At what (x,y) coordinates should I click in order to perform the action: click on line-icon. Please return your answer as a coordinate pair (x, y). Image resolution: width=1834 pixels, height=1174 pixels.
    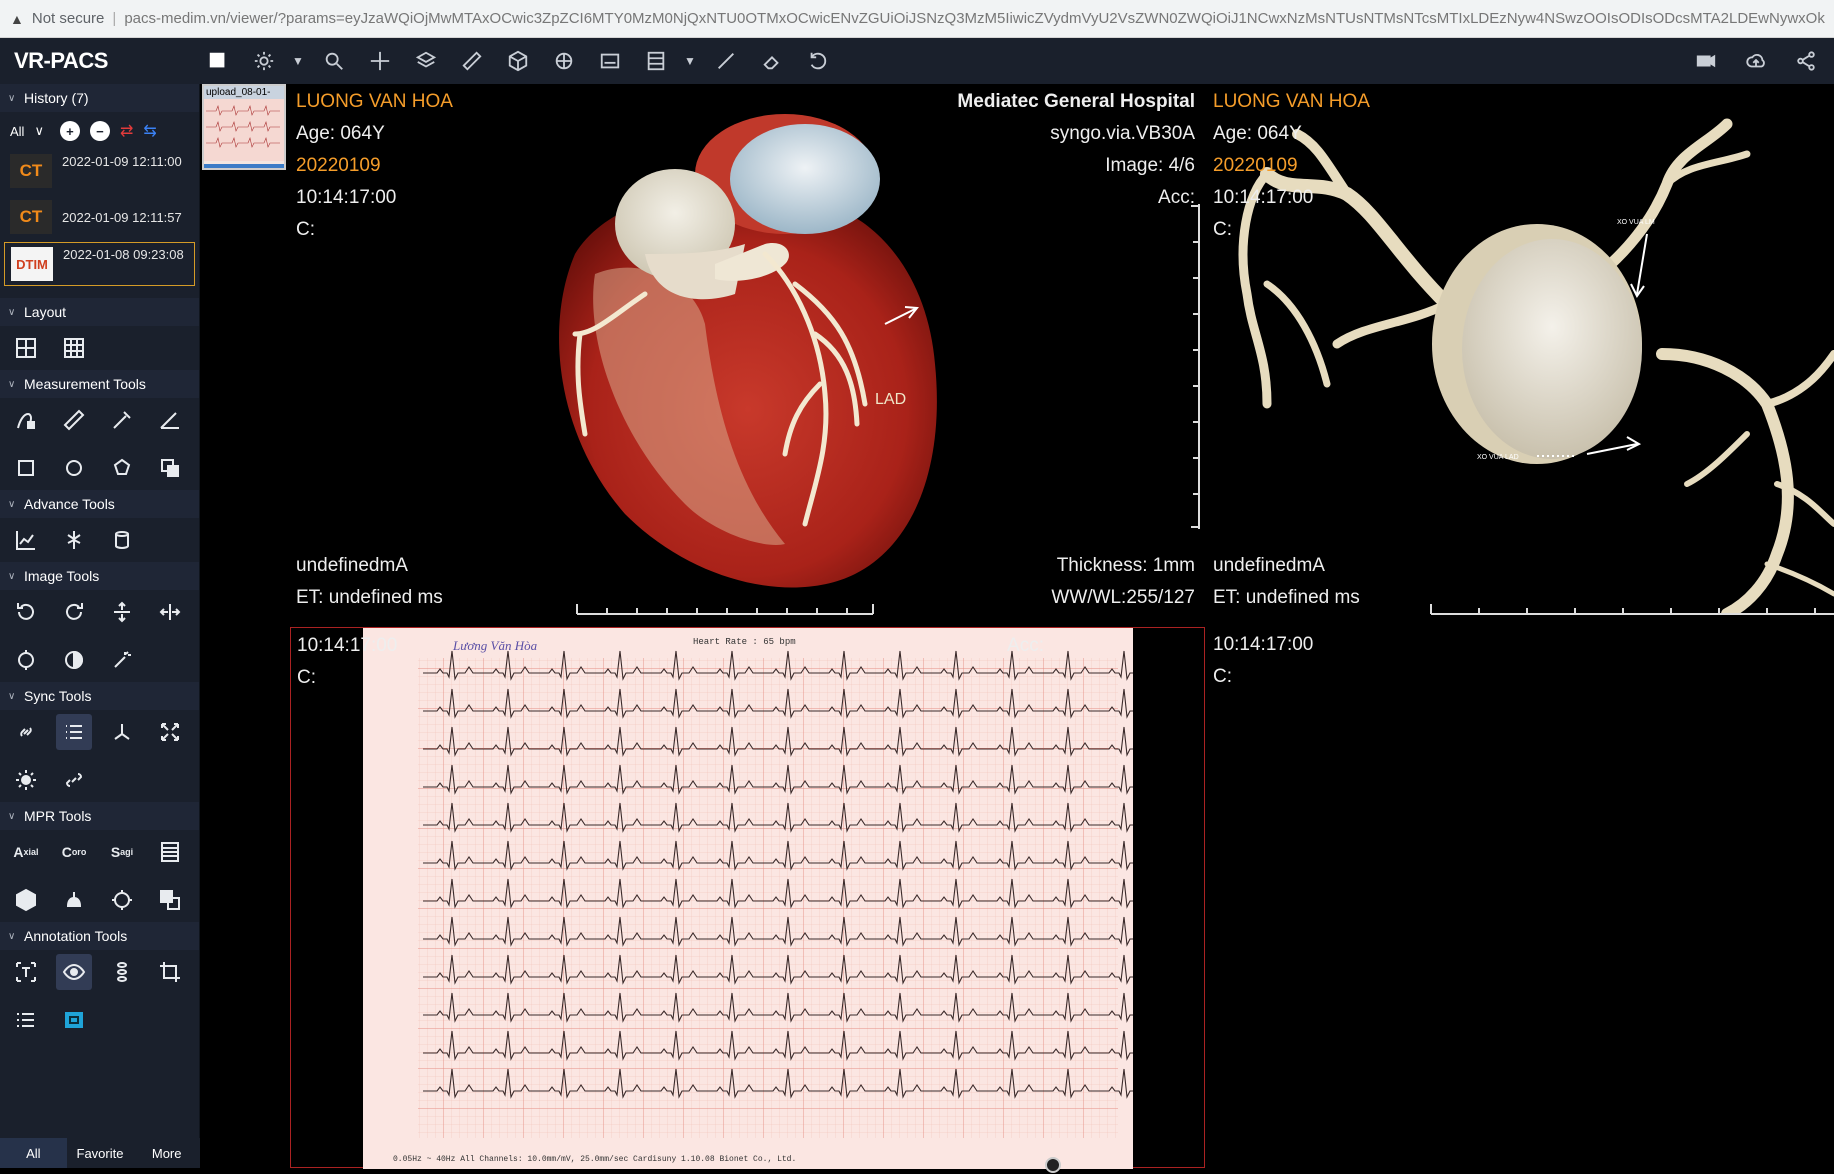
    Looking at the image, I should click on (726, 61).